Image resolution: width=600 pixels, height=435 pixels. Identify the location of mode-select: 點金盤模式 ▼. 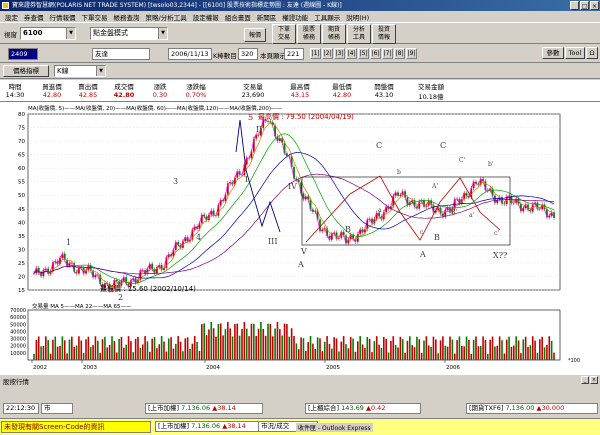
(129, 33).